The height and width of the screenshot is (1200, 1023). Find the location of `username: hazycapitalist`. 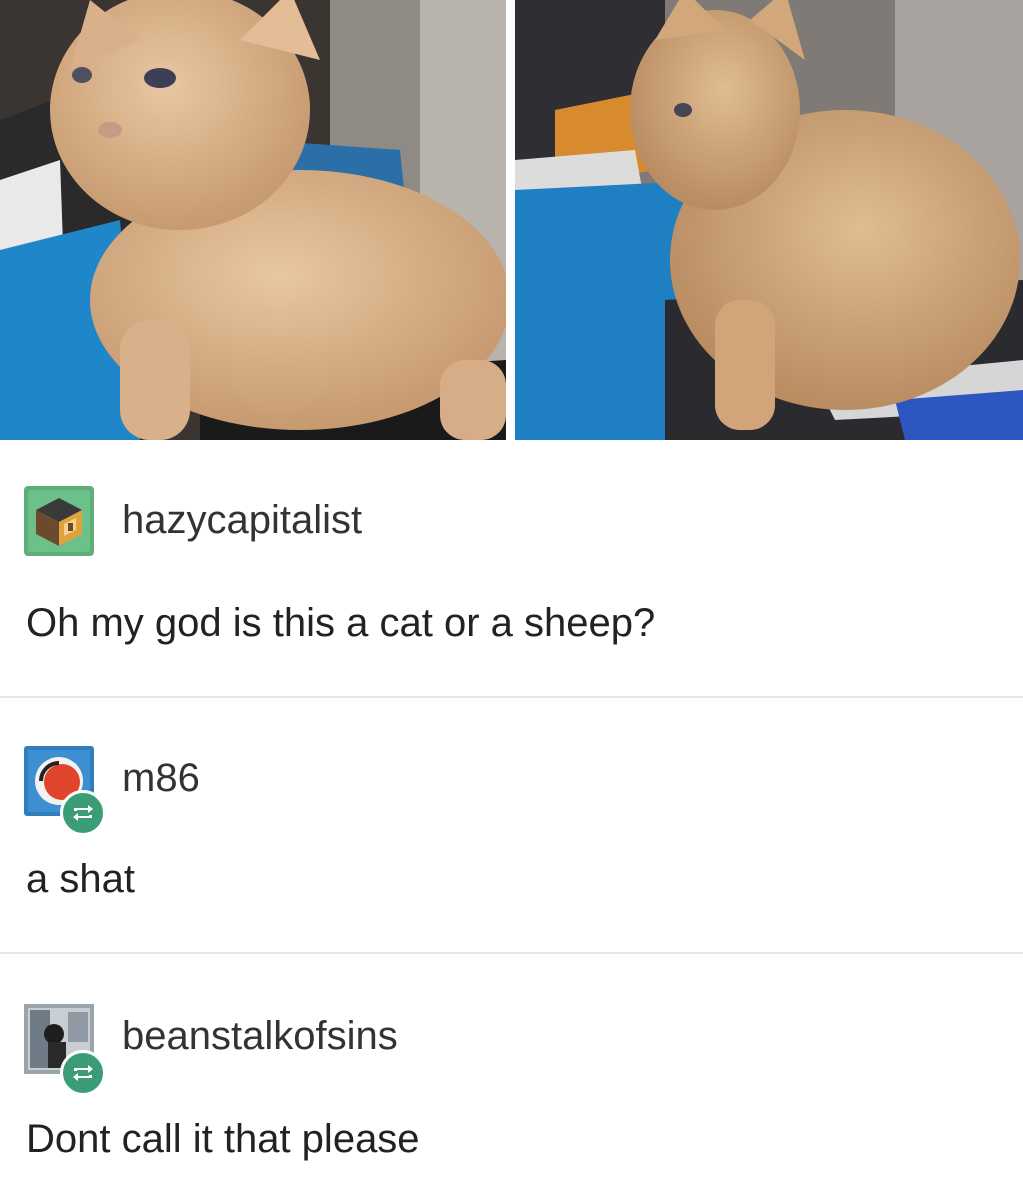

username: hazycapitalist is located at coordinates (242, 520).